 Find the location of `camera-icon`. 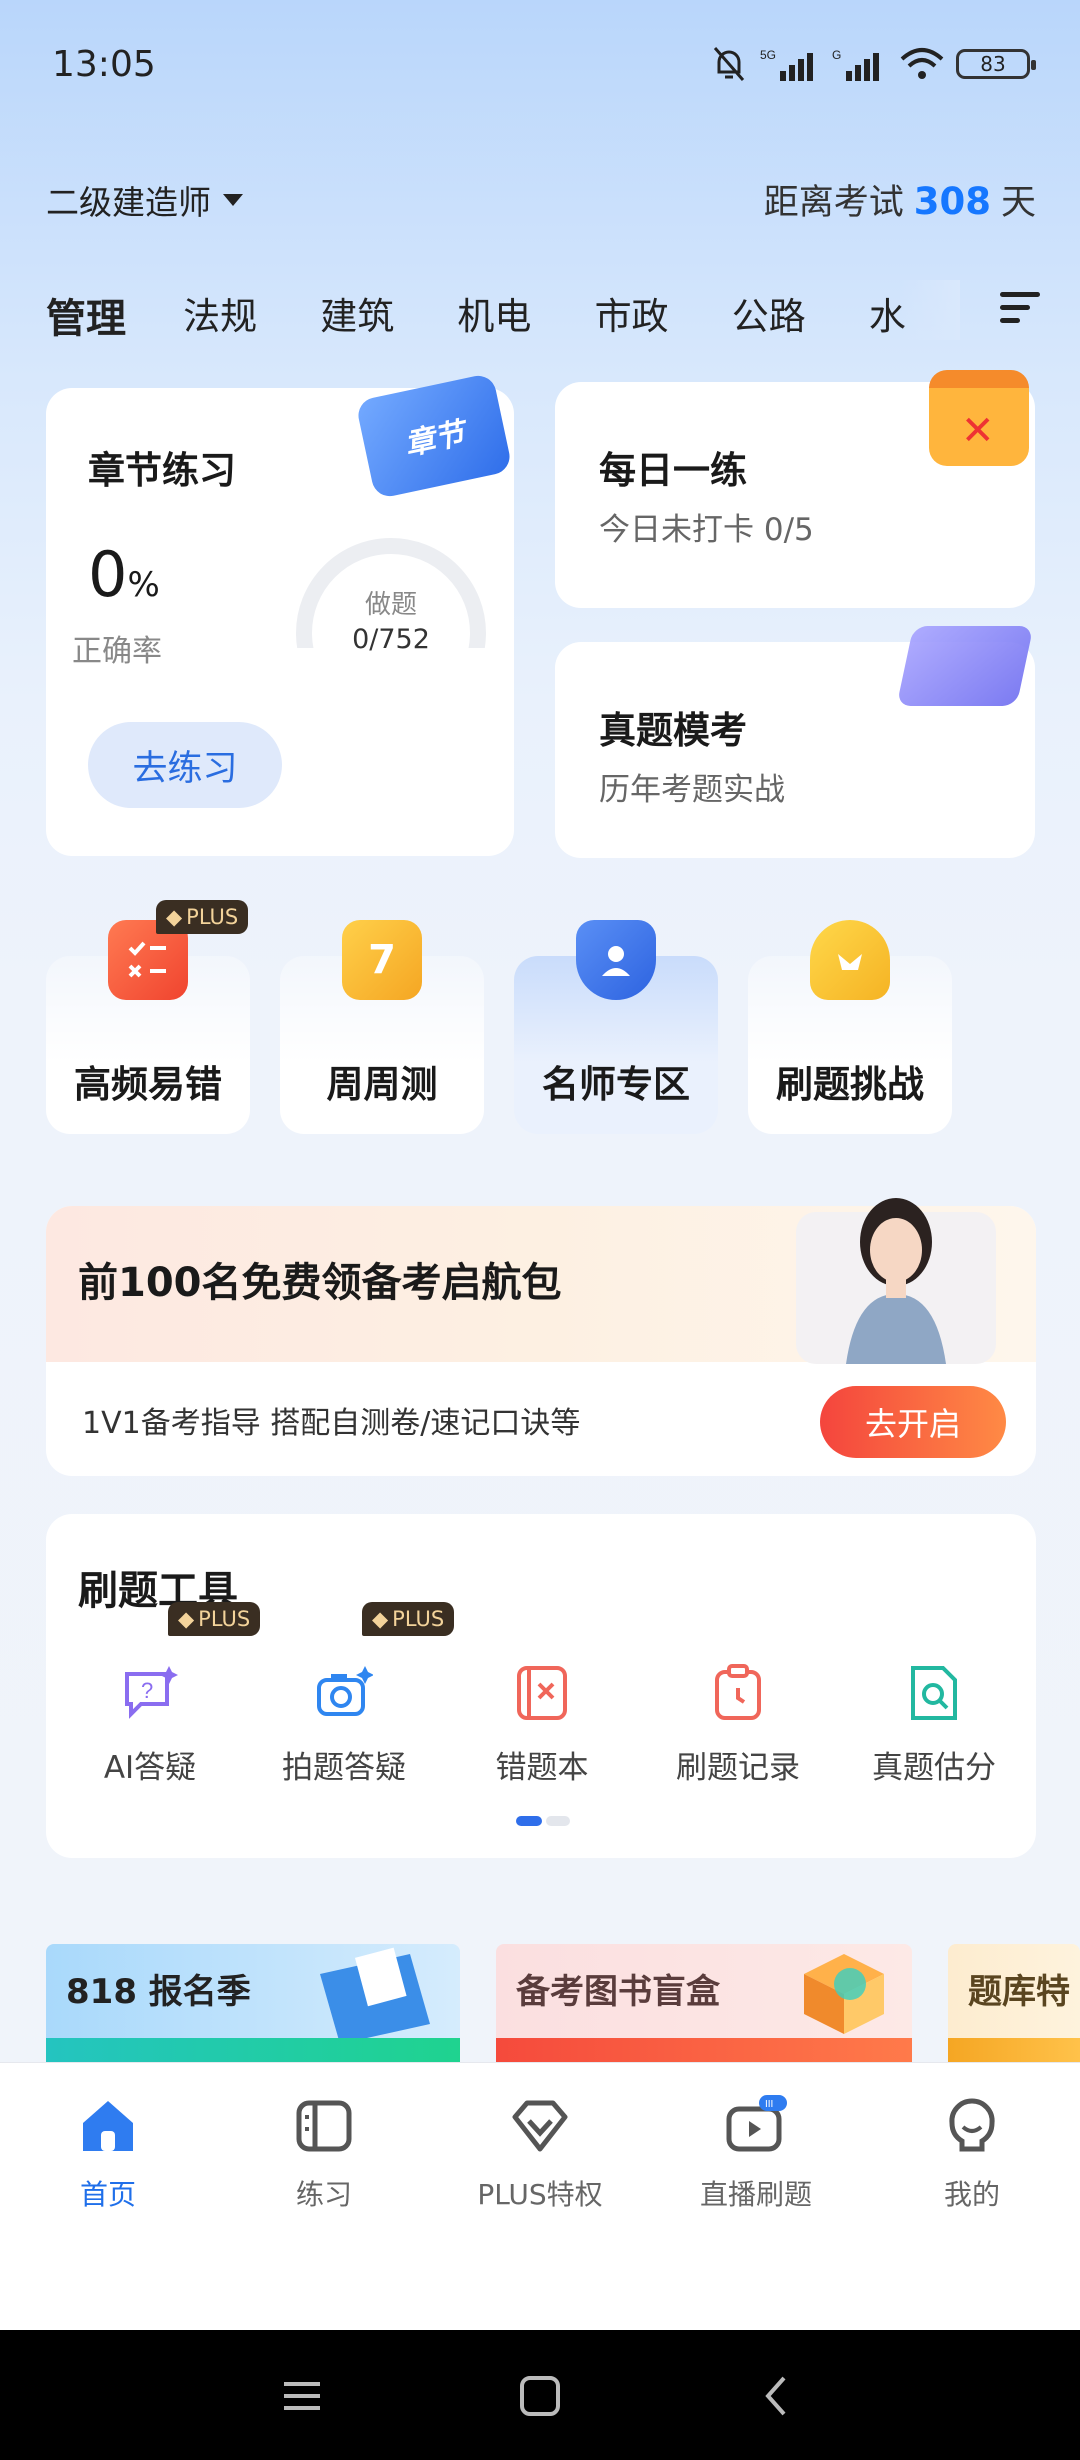

camera-icon is located at coordinates (345, 1691).